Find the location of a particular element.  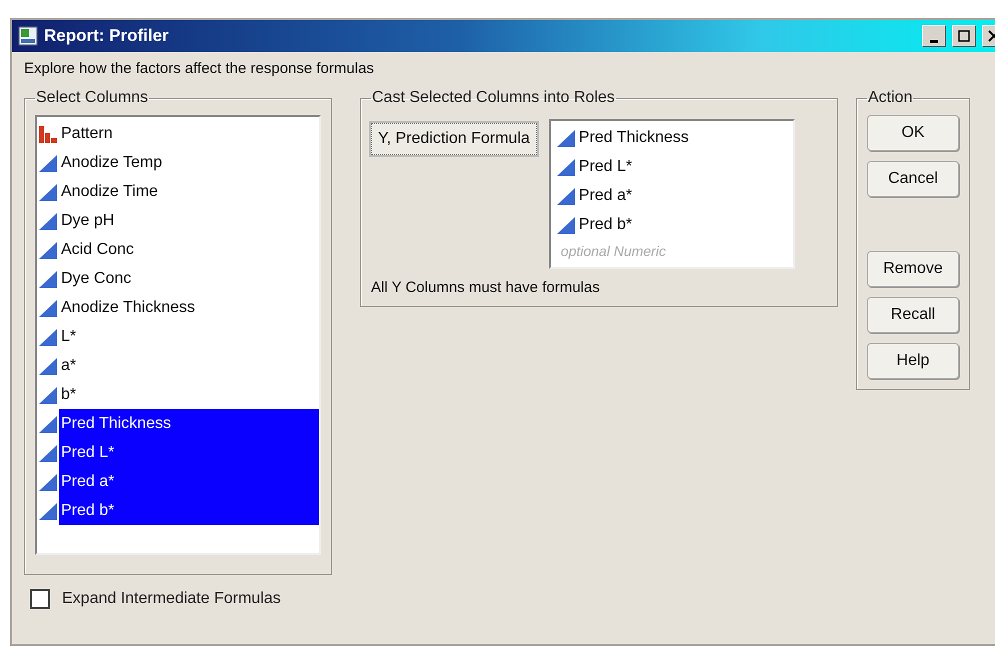

report-icon is located at coordinates (28, 36).